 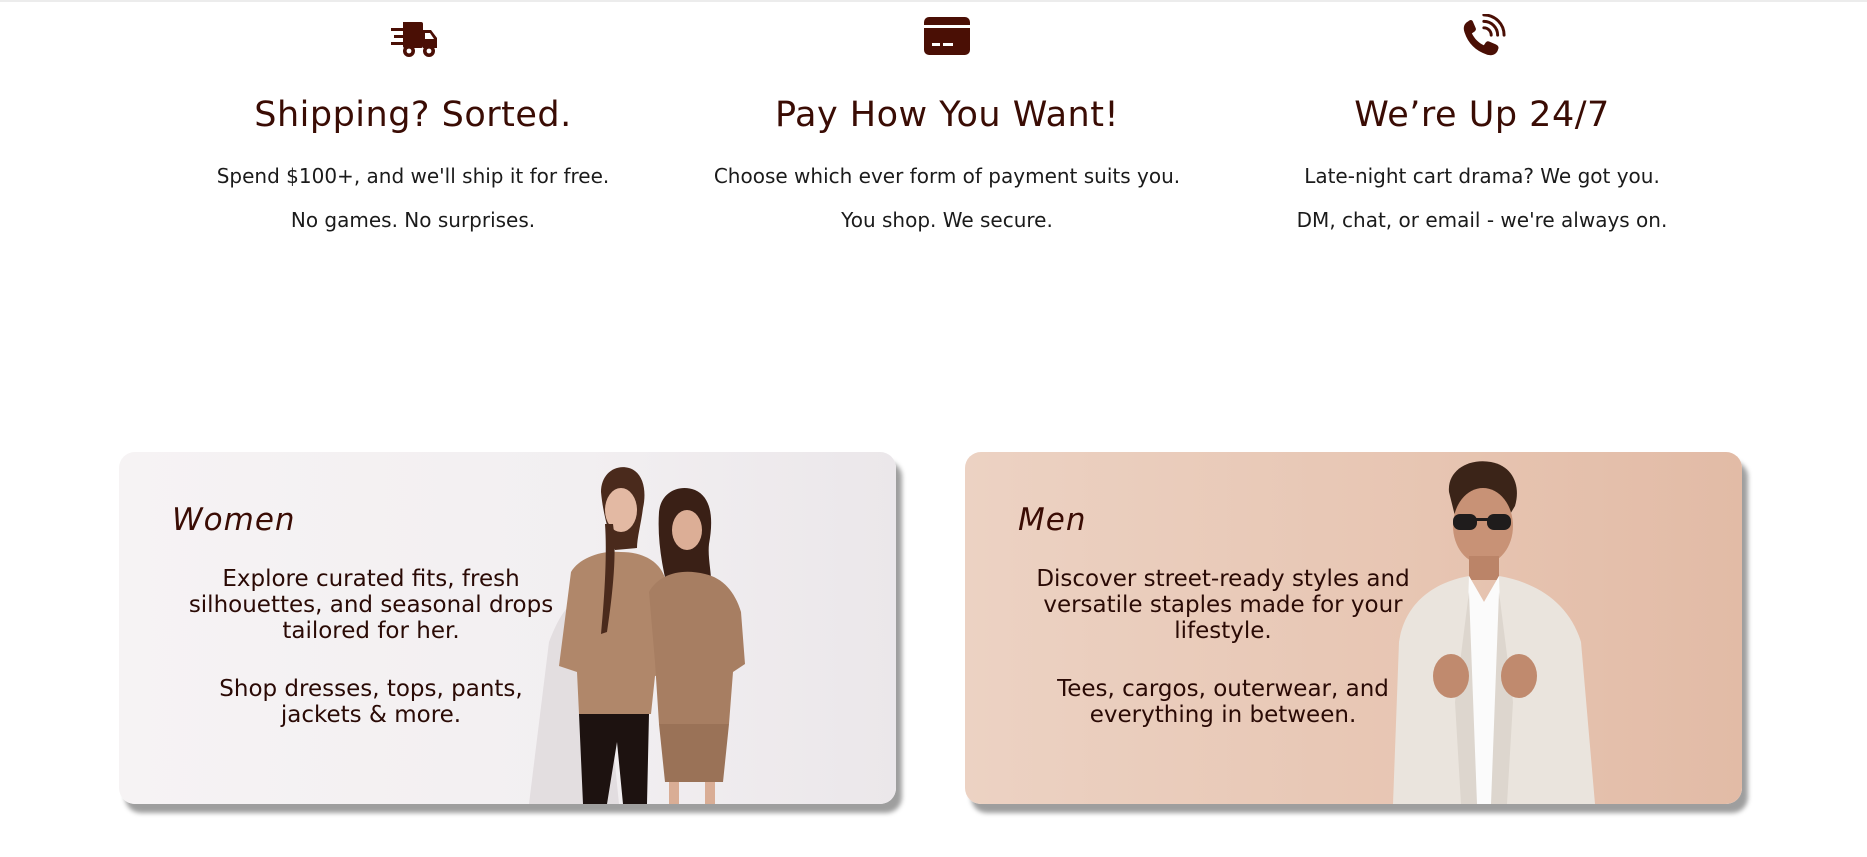 What do you see at coordinates (413, 220) in the screenshot?
I see `feature-line-2: No games. No surprises.` at bounding box center [413, 220].